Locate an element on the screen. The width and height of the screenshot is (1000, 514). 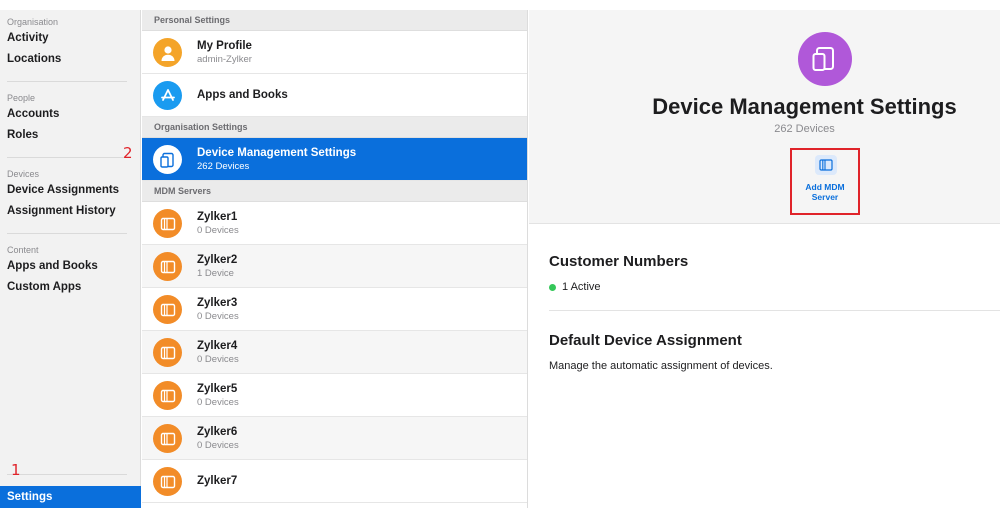
app-store-icon is located at coordinates (167, 95).